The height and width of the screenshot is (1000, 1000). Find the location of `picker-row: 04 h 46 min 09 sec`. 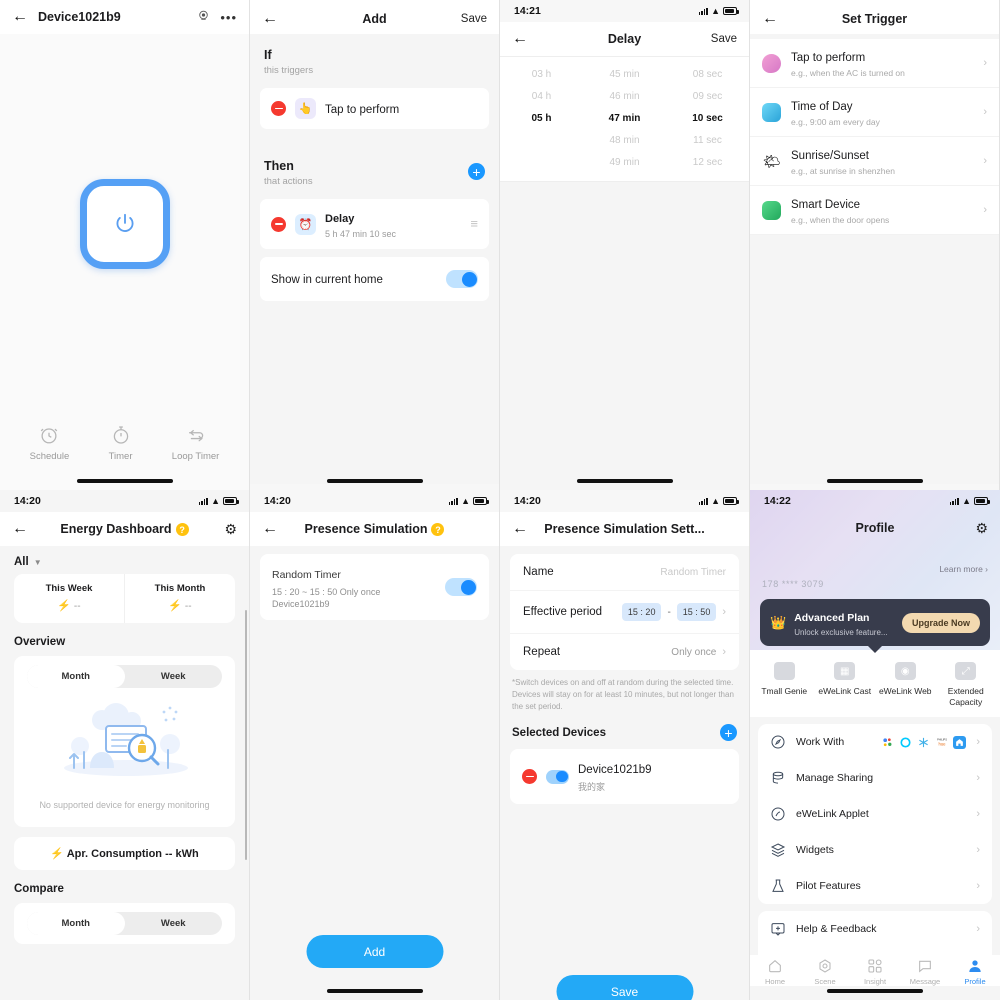

picker-row: 04 h 46 min 09 sec is located at coordinates (624, 96).